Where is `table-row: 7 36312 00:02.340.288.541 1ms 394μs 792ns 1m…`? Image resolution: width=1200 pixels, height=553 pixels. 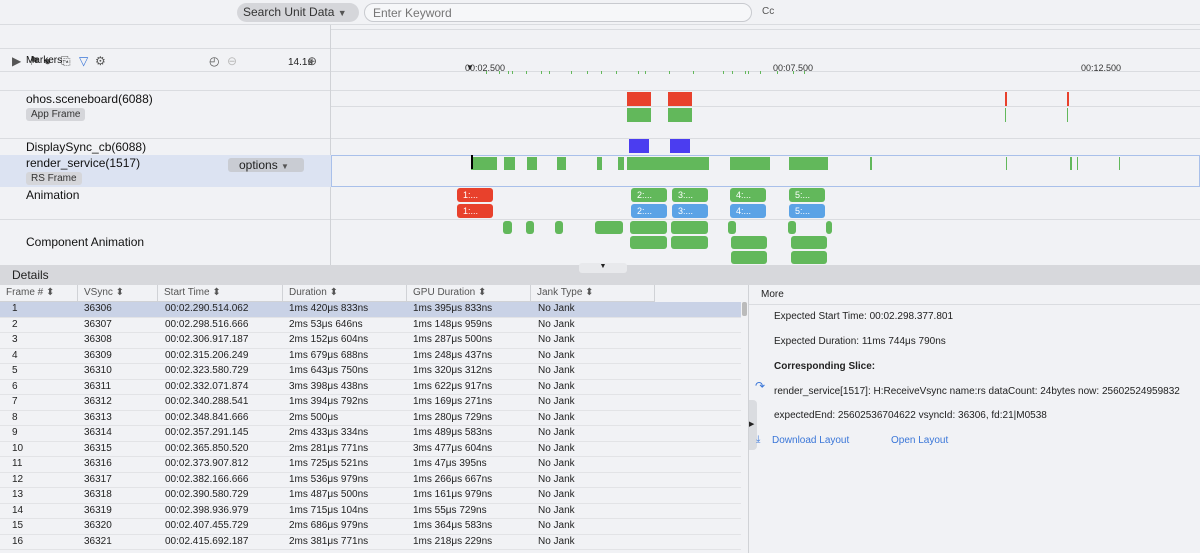 table-row: 7 36312 00:02.340.288.541 1ms 394μs 792ns 1m… is located at coordinates (370, 403).